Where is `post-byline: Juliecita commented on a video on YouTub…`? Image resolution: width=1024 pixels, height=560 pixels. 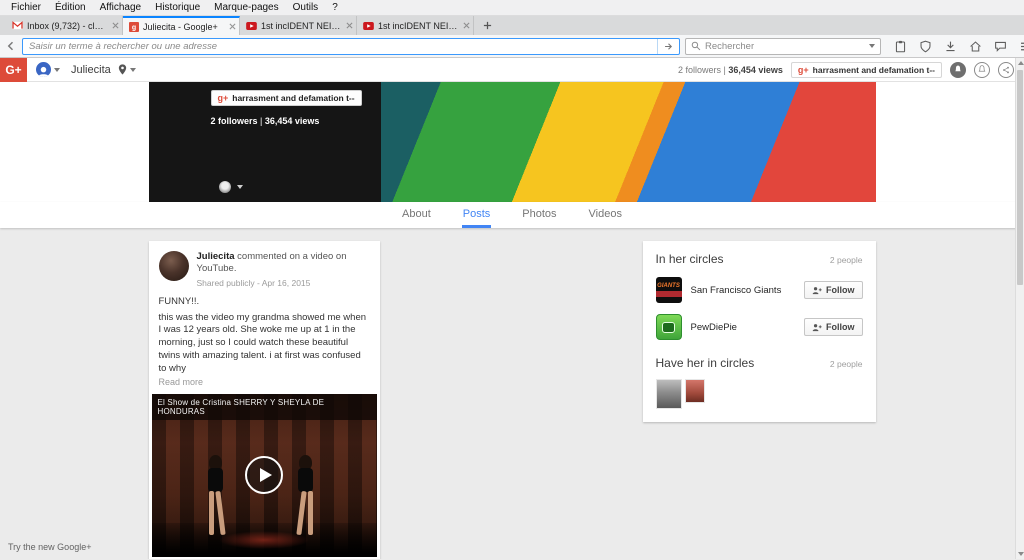
post-byline: Juliecita commented on a video on YouTub… is located at coordinates (271, 263).